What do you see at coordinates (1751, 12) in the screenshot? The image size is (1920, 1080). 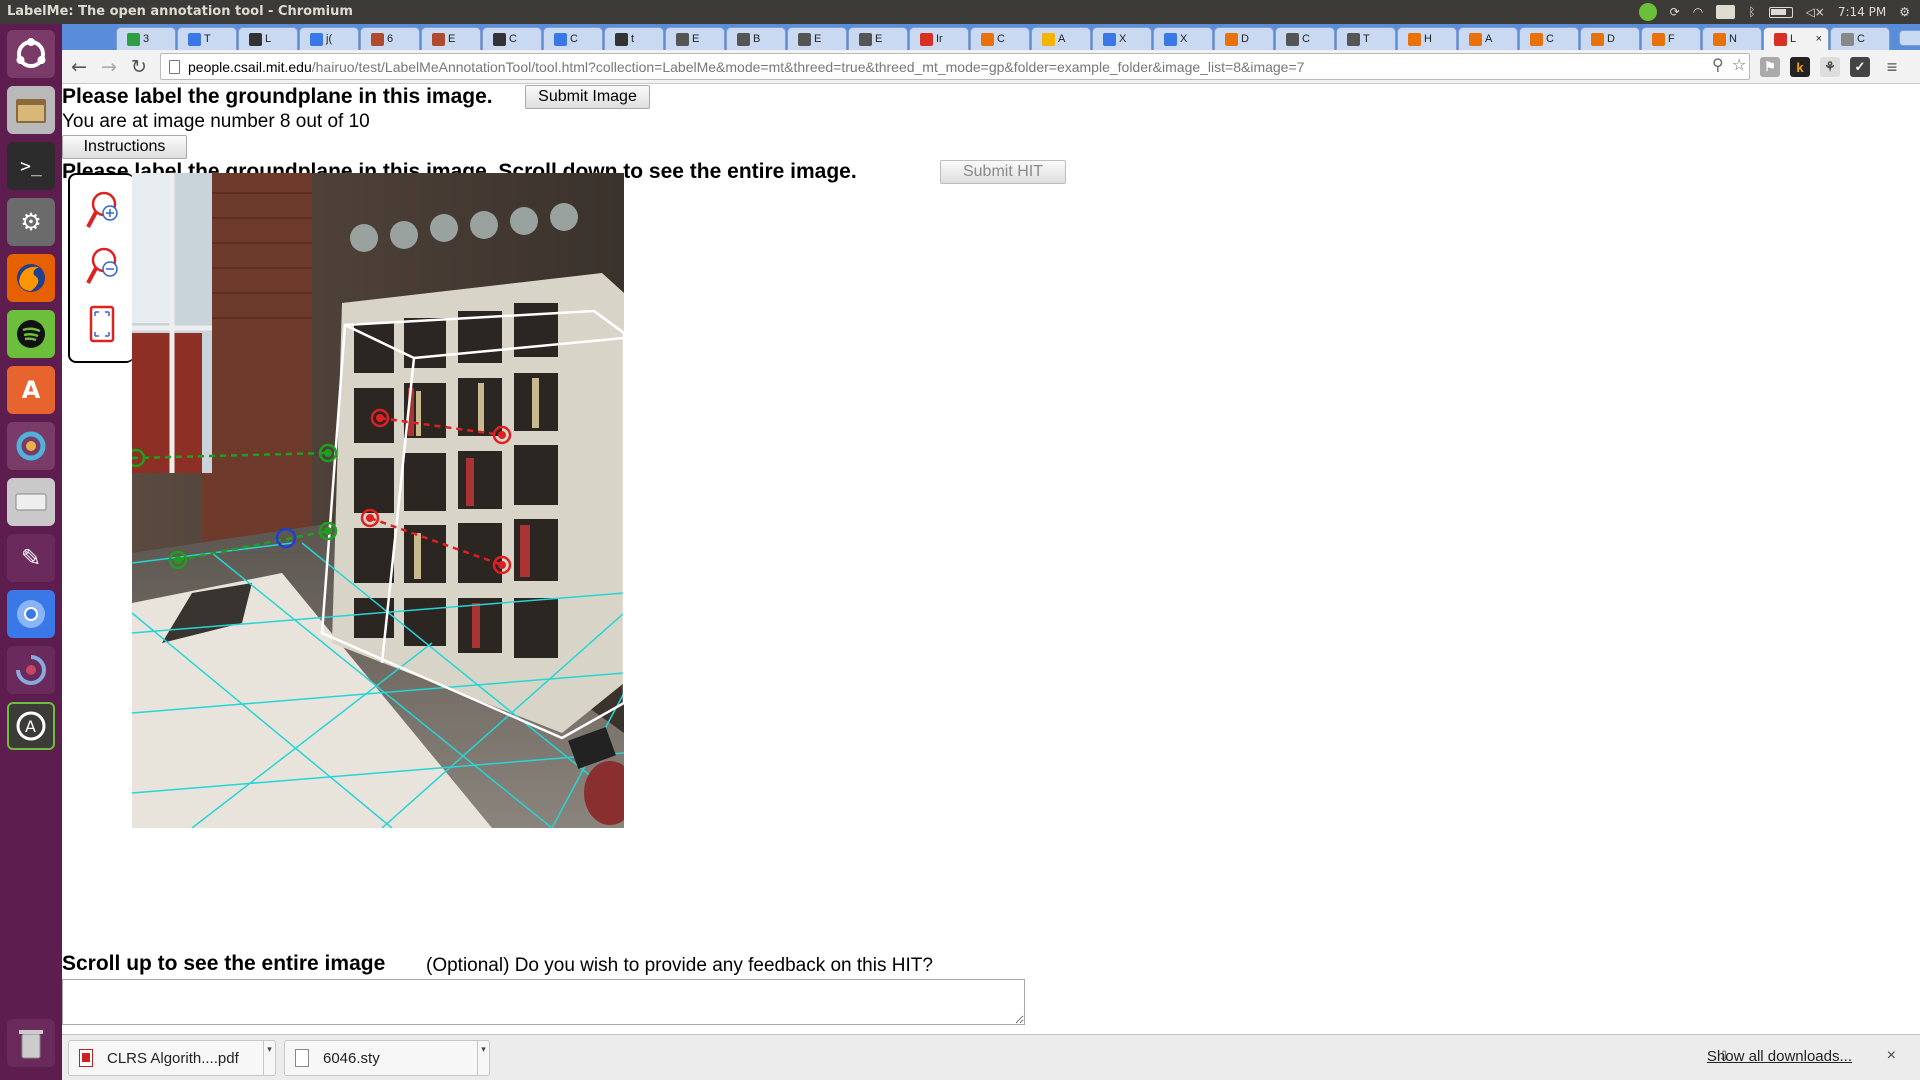 I see `bluetooth-icon: ᛒ` at bounding box center [1751, 12].